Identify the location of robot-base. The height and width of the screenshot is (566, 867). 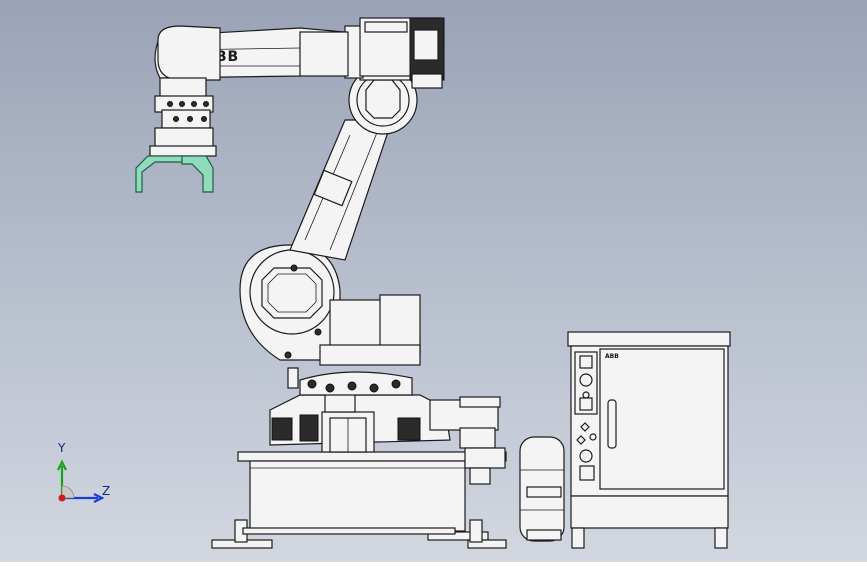
(359, 500).